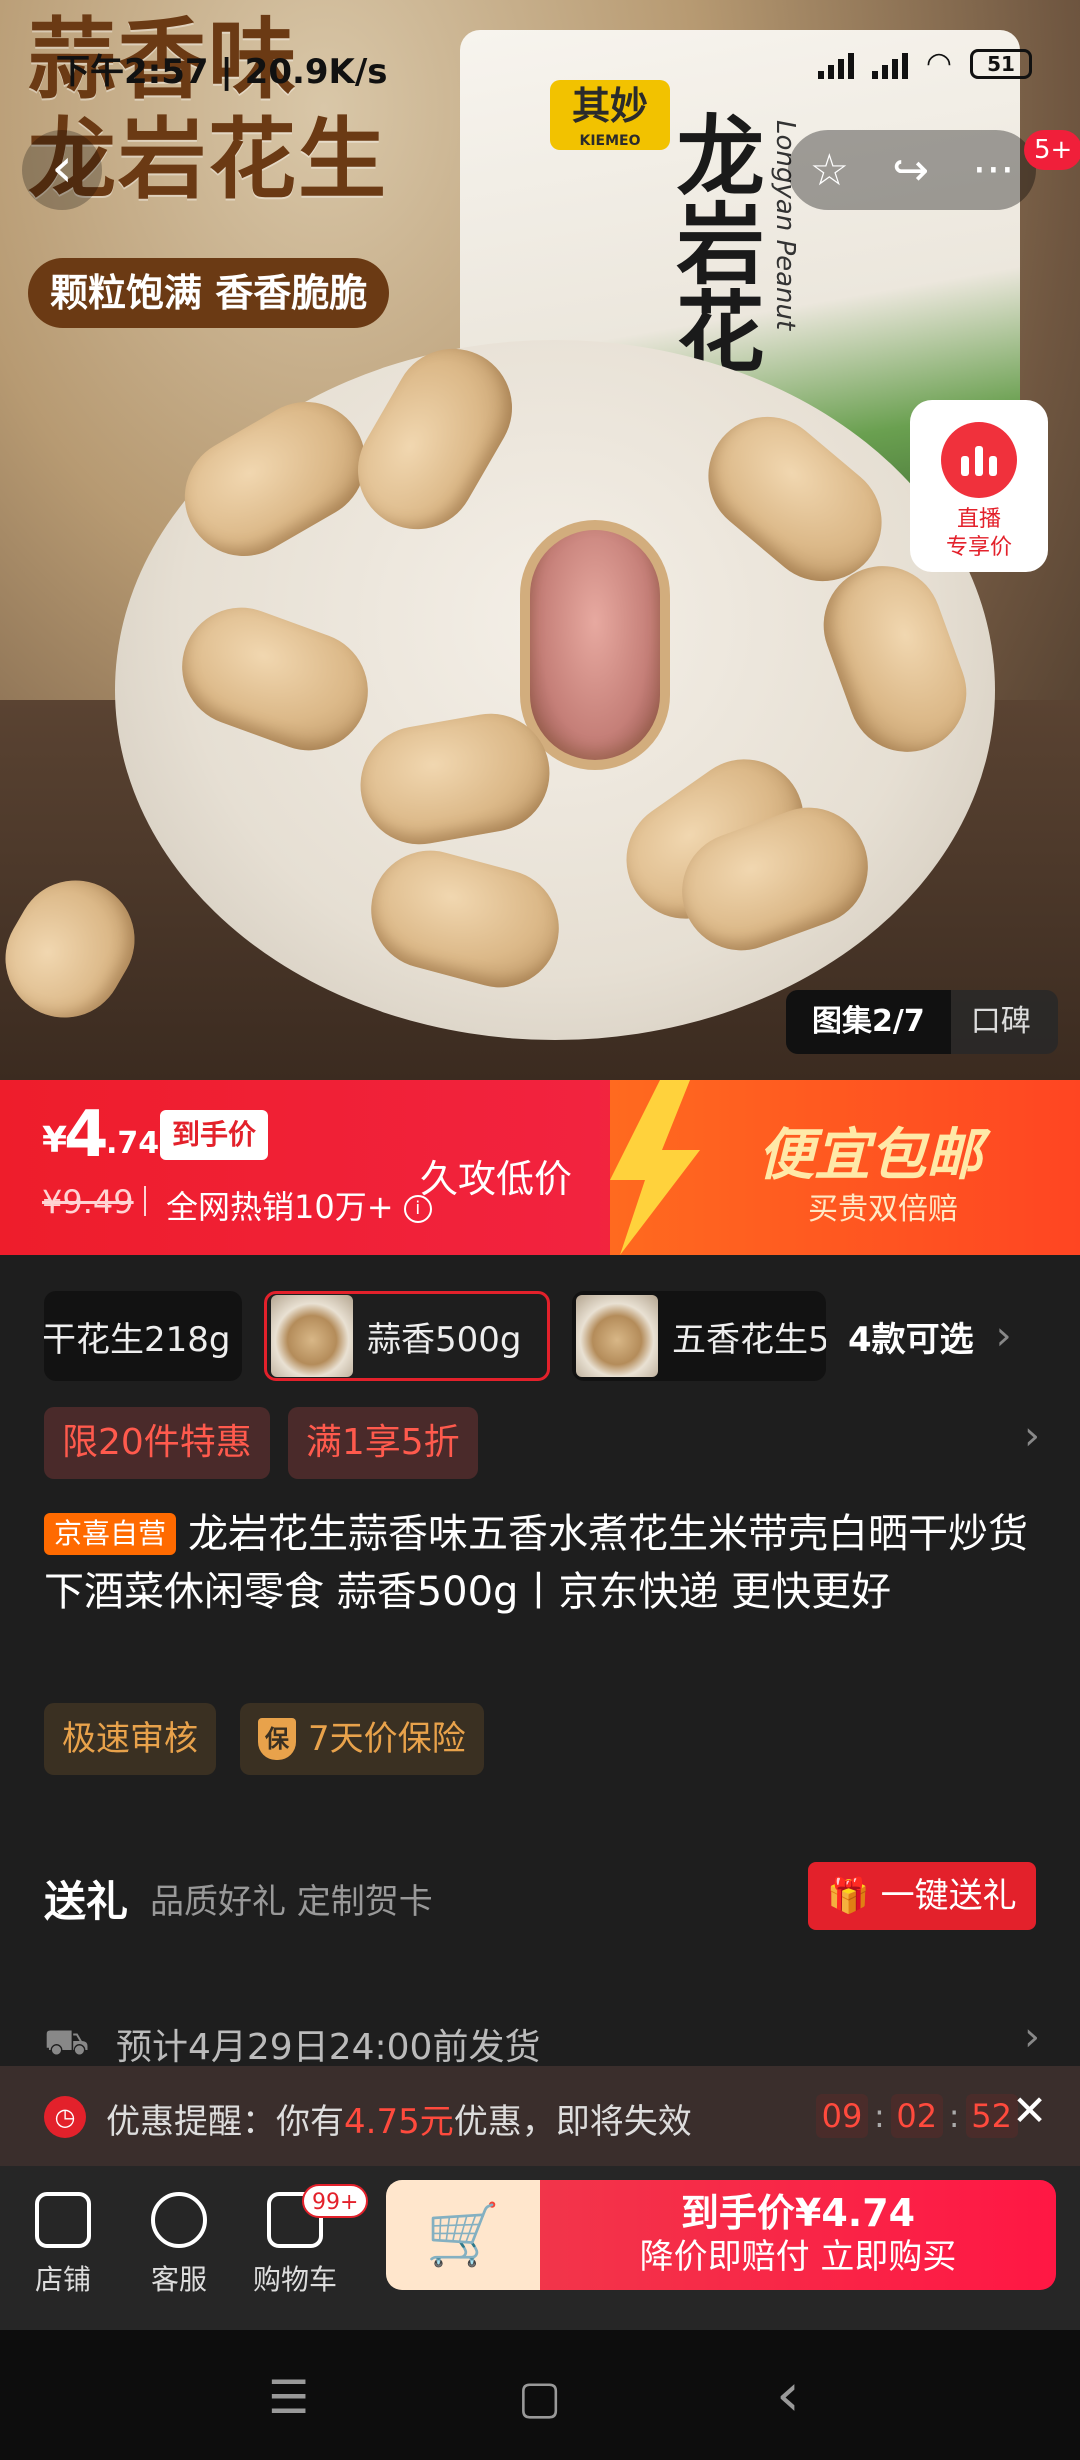  What do you see at coordinates (1001, 1022) in the screenshot?
I see `tab-reviews: 口碑` at bounding box center [1001, 1022].